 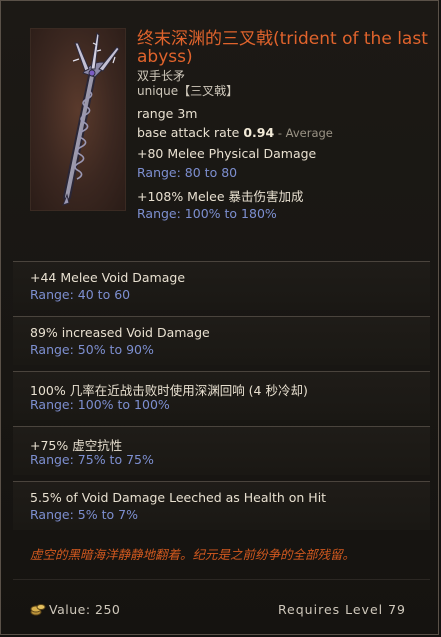 I want to click on implicit-crit-multiplier-range: Range: 100% to 180%, so click(x=207, y=213).